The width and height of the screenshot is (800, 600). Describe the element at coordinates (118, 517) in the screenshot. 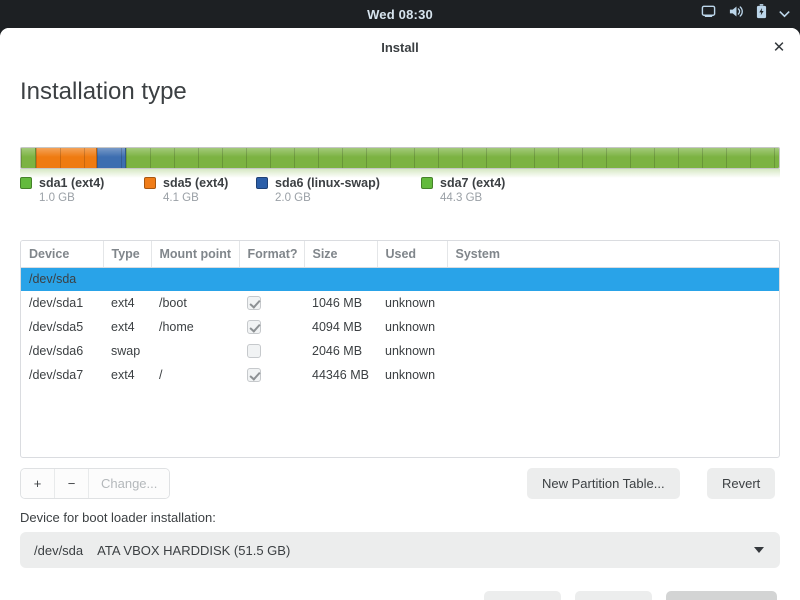

I see `bootloader-label: Device for boot loader installation:` at that location.